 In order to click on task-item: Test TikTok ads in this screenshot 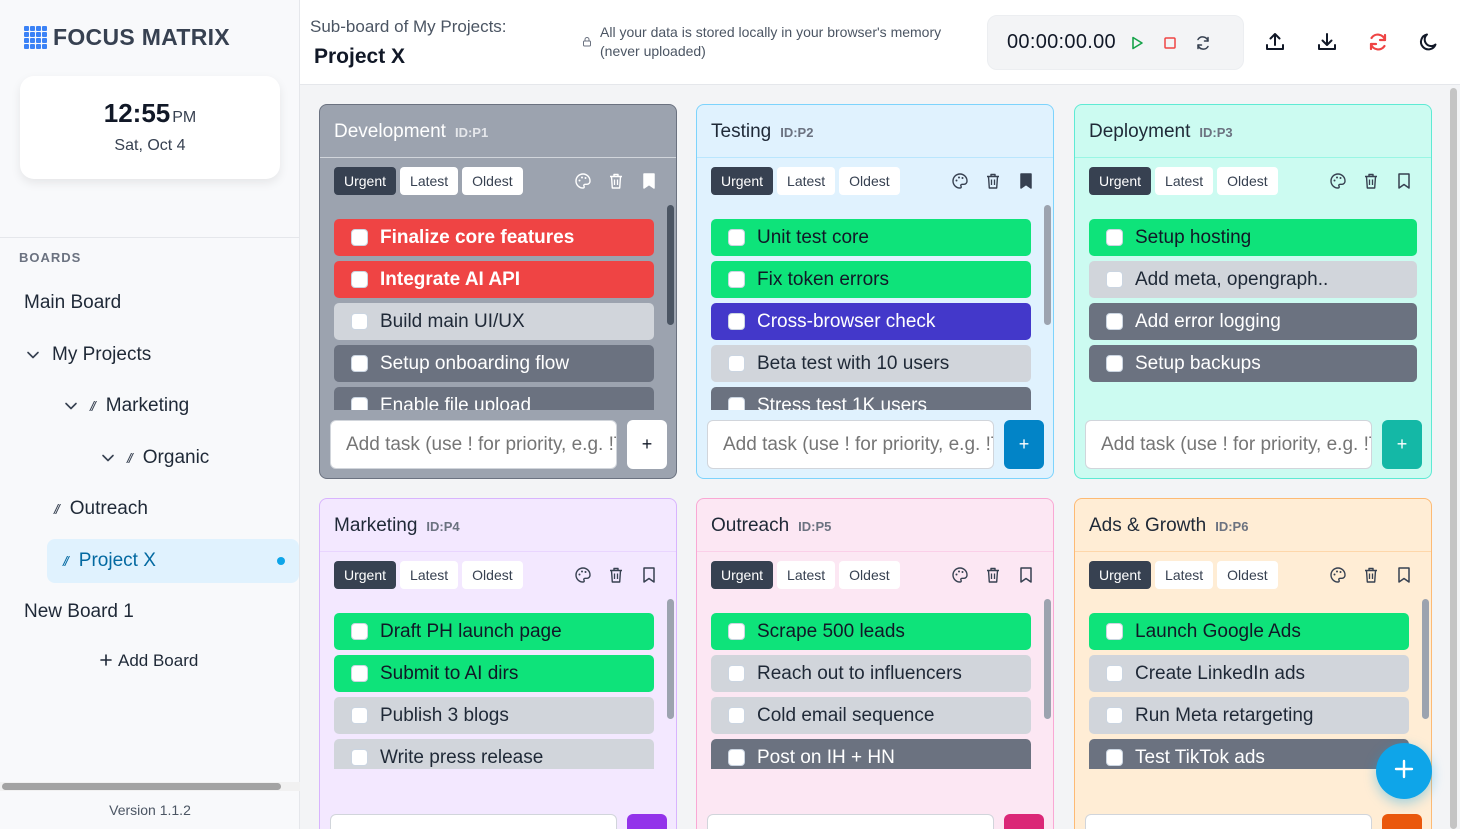, I will do `click(1249, 754)`.